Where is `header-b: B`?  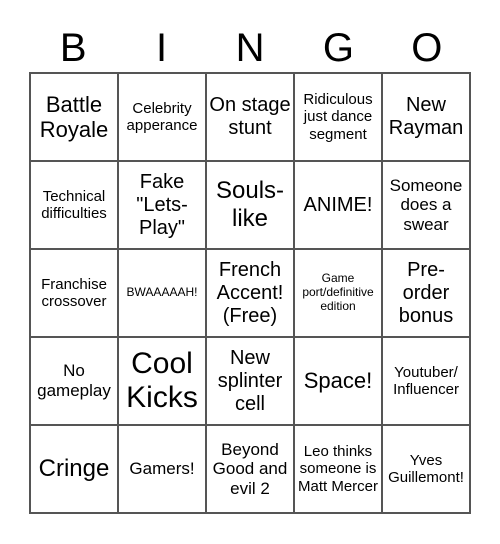
header-b: B is located at coordinates (73, 48).